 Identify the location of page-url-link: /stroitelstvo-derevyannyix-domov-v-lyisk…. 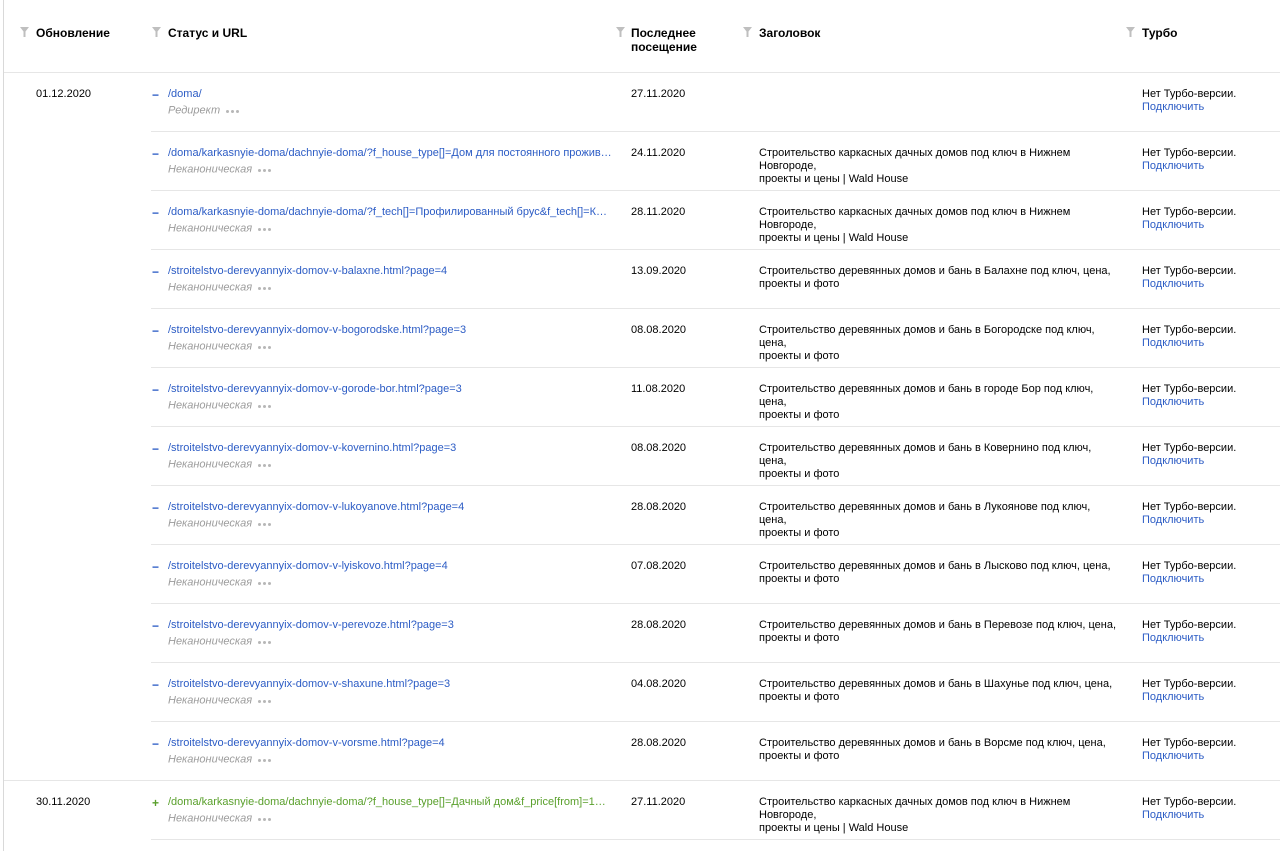
(308, 566).